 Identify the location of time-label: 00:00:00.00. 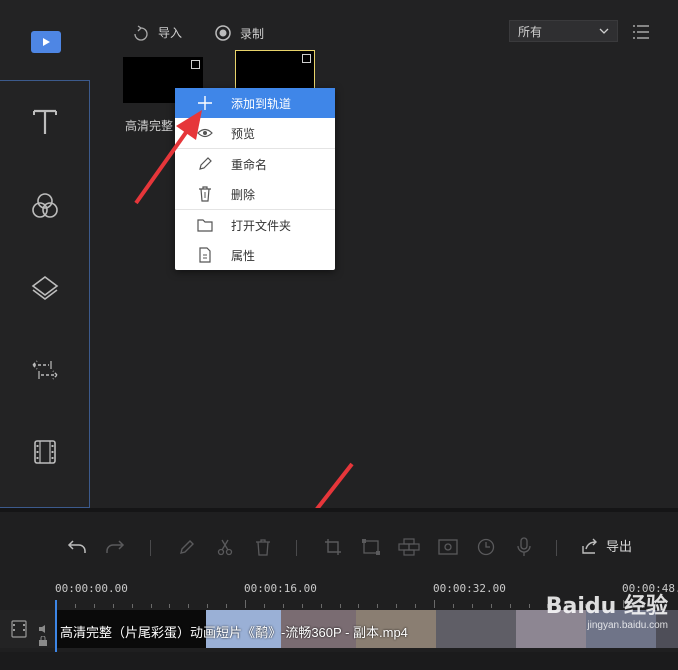
(91, 588).